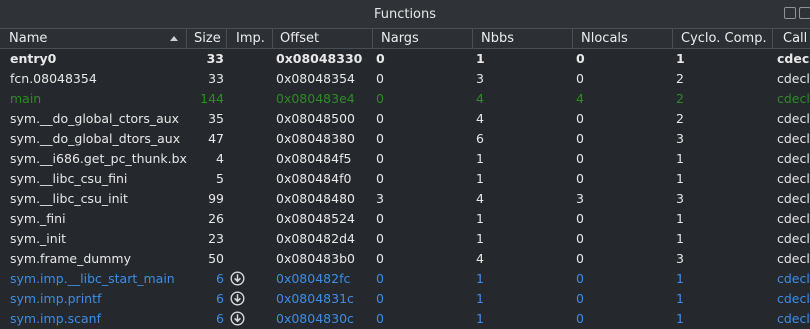 This screenshot has height=329, width=810. I want to click on table-row: sym.imp.scanf 6 0x0804830c 0 1 0 1 cdecl, so click(405, 319).